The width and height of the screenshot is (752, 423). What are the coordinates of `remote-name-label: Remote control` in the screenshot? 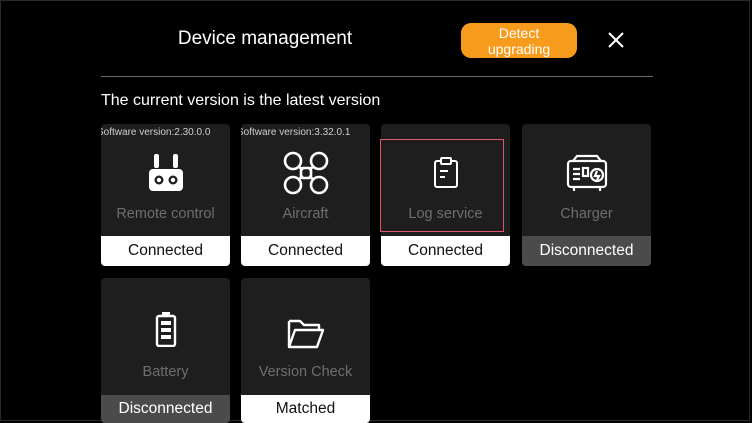 It's located at (165, 214).